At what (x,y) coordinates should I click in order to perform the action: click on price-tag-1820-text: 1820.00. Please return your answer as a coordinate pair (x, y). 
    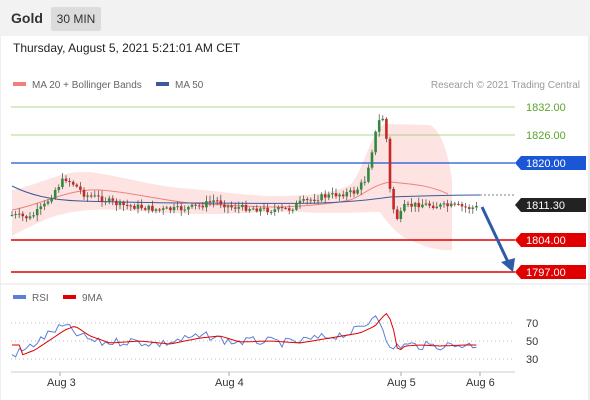
    Looking at the image, I should click on (546, 164).